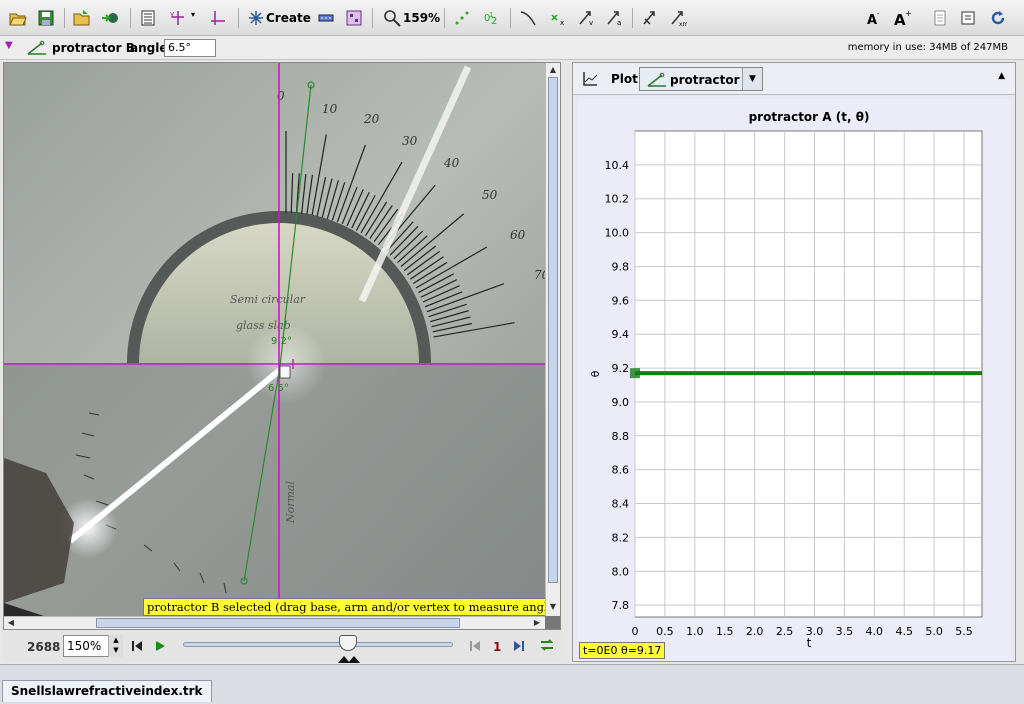 This screenshot has height=704, width=1024. Describe the element at coordinates (621, 266) in the screenshot. I see `y-tick-label: 9.8` at that location.